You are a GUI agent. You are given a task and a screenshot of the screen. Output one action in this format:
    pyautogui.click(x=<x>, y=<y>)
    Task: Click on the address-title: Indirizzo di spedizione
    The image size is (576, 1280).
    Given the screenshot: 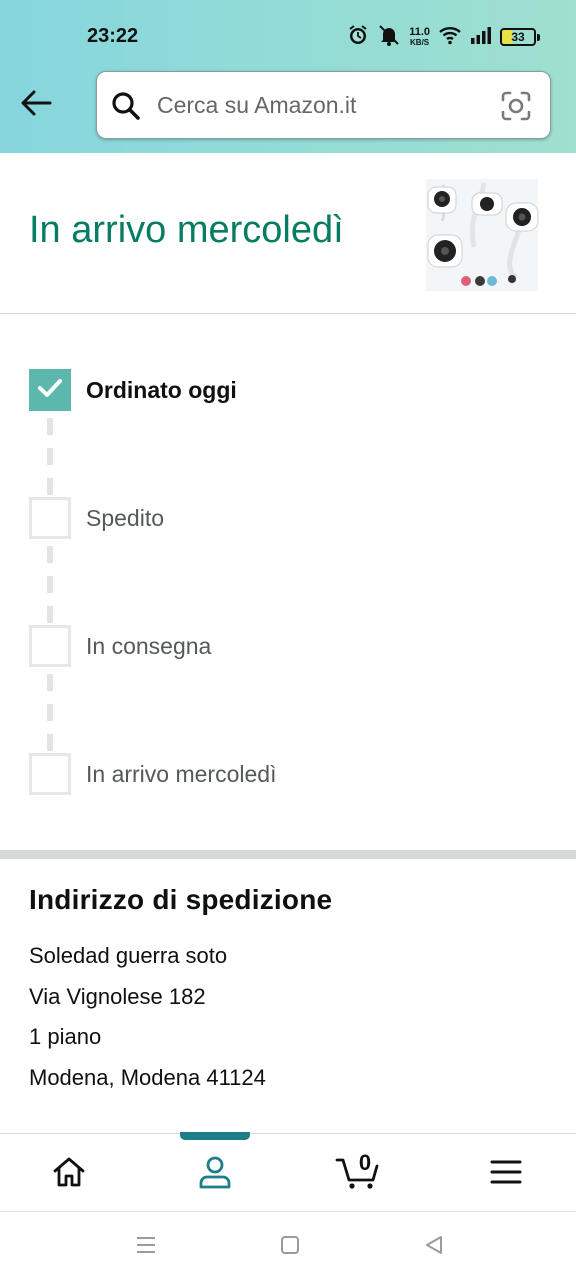 What is the action you would take?
    pyautogui.click(x=181, y=899)
    